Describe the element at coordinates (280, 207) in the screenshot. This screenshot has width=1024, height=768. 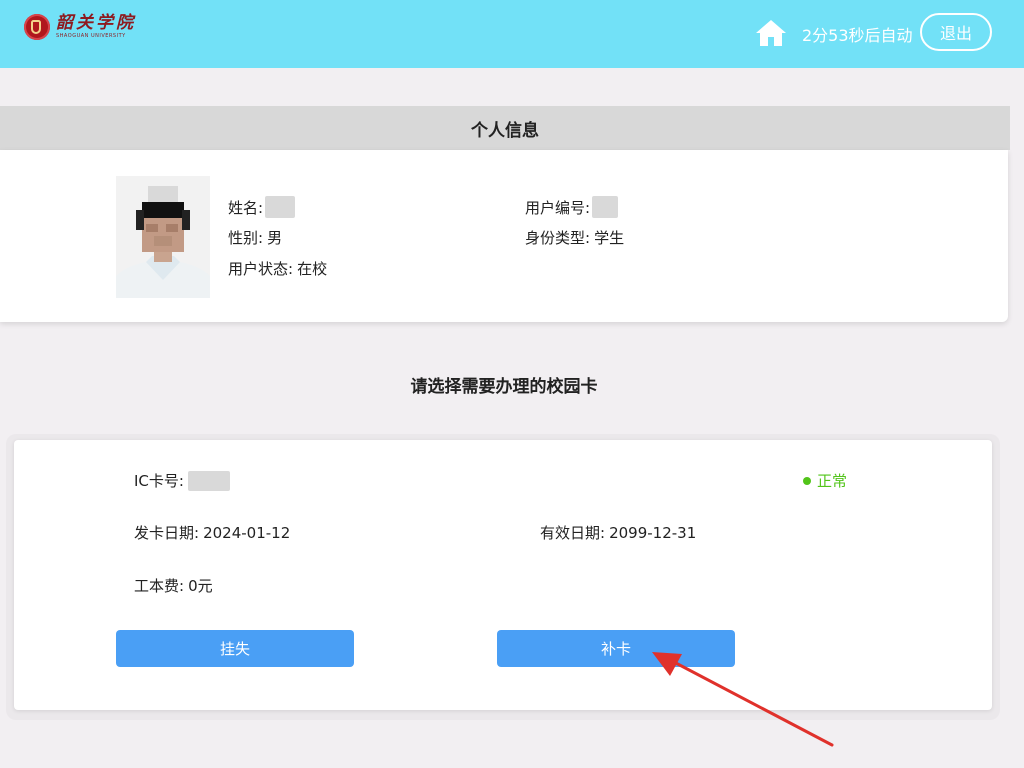
I see `name-redacted` at that location.